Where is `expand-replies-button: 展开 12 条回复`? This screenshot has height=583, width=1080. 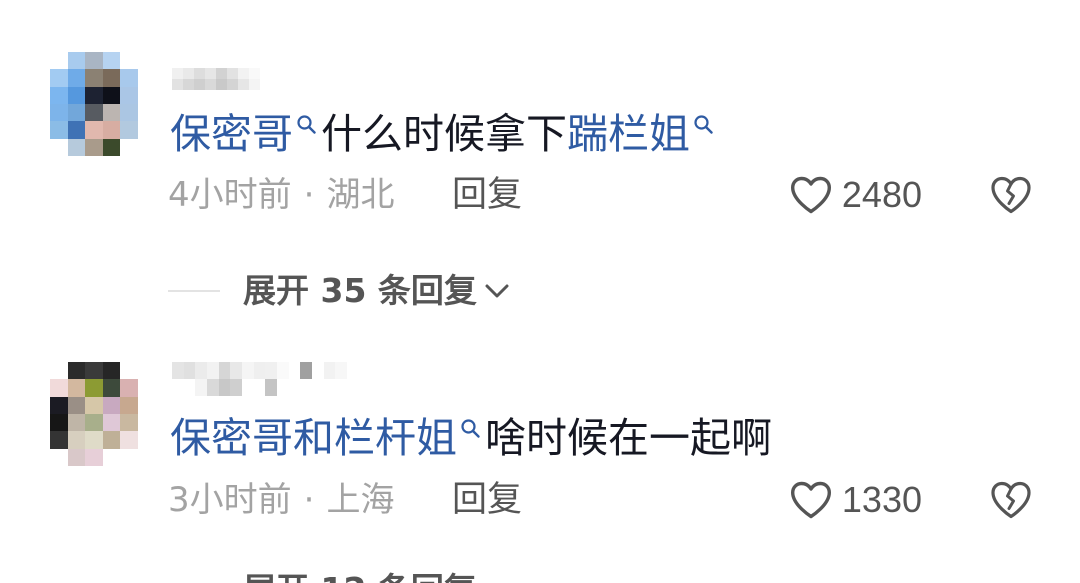 expand-replies-button: 展开 12 条回复 is located at coordinates (360, 576).